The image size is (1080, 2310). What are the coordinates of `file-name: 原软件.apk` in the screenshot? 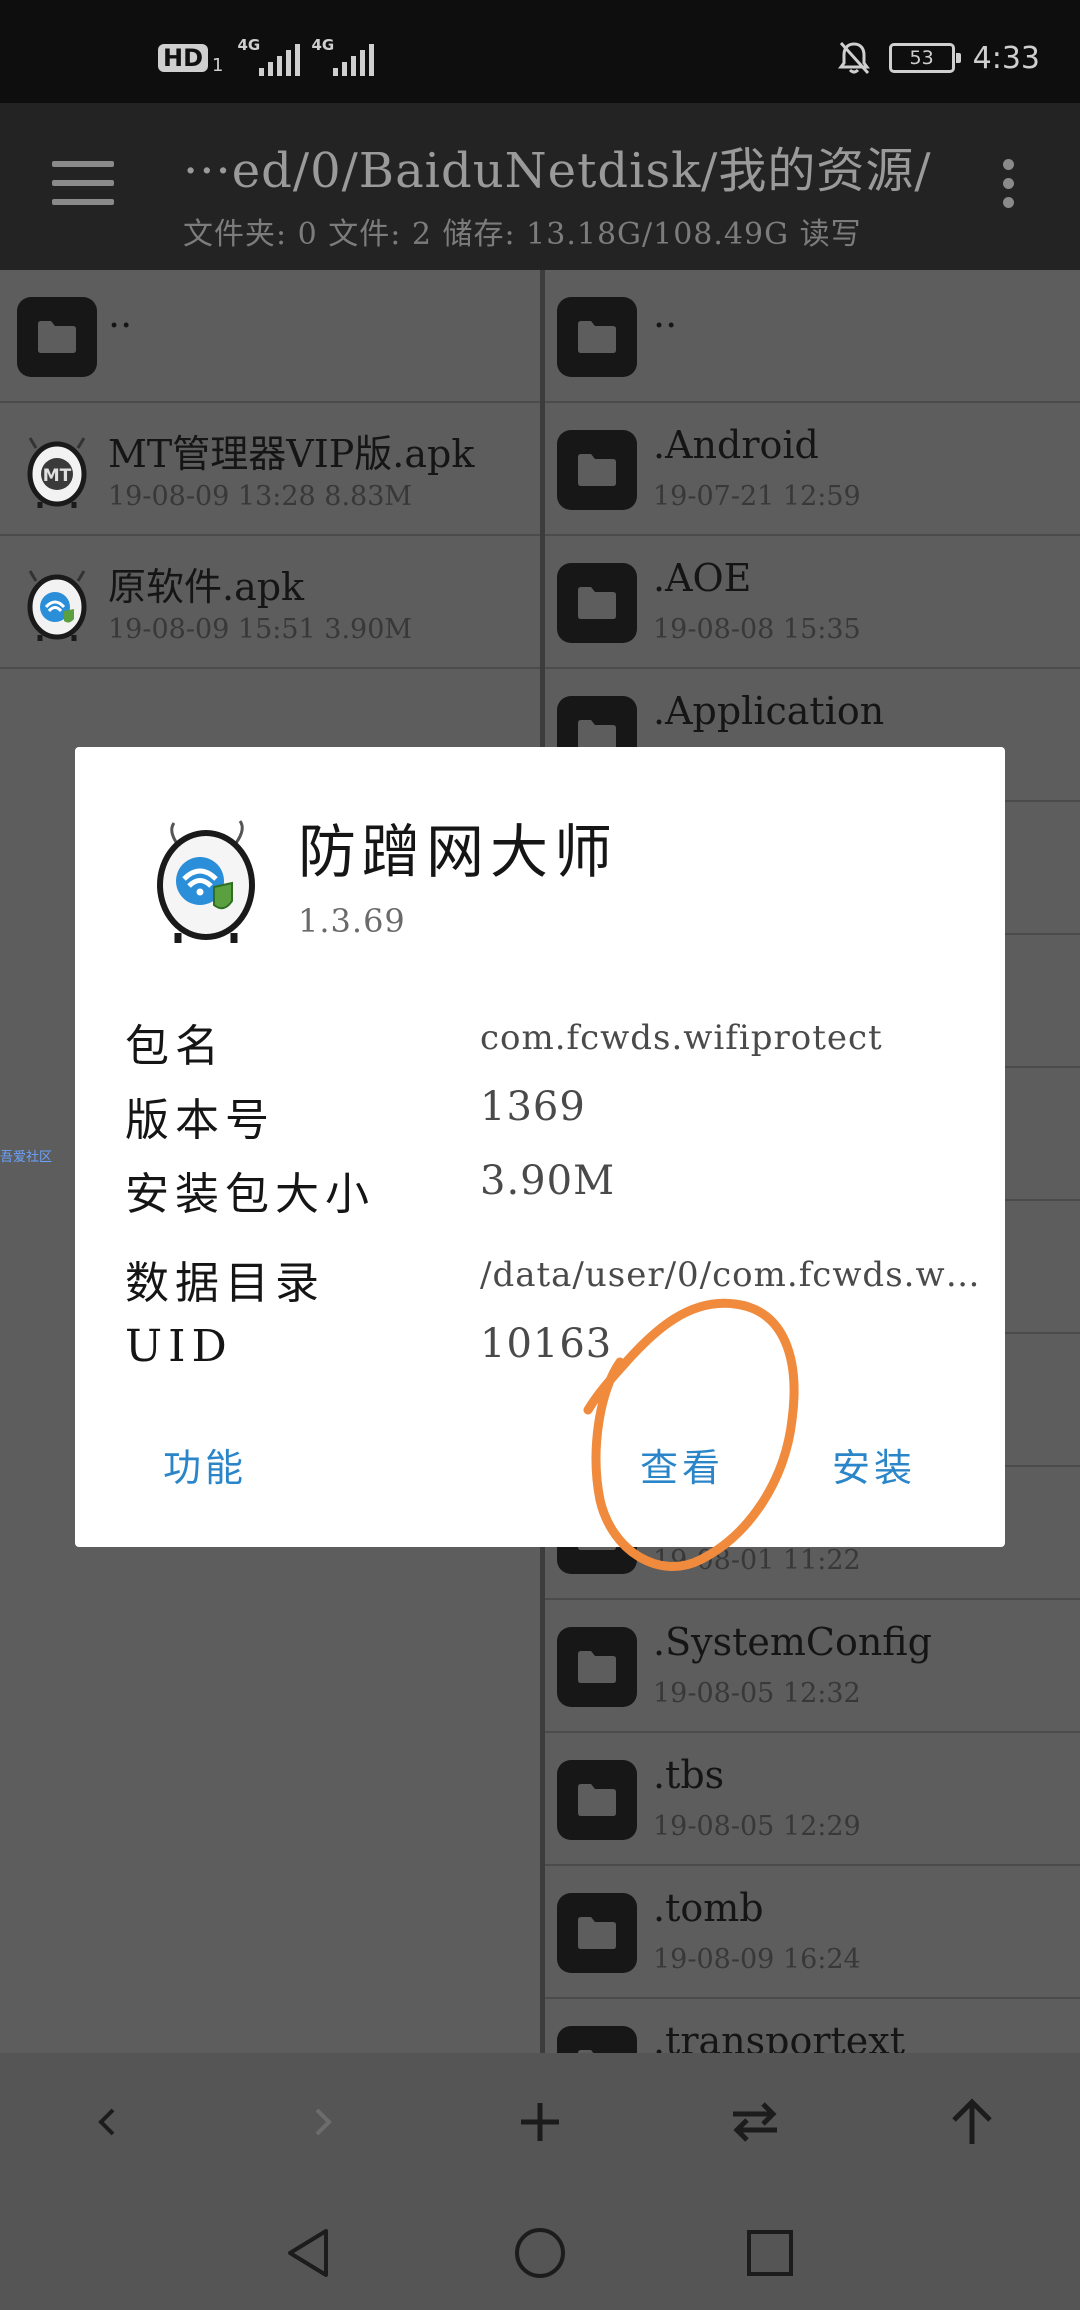 It's located at (206, 587).